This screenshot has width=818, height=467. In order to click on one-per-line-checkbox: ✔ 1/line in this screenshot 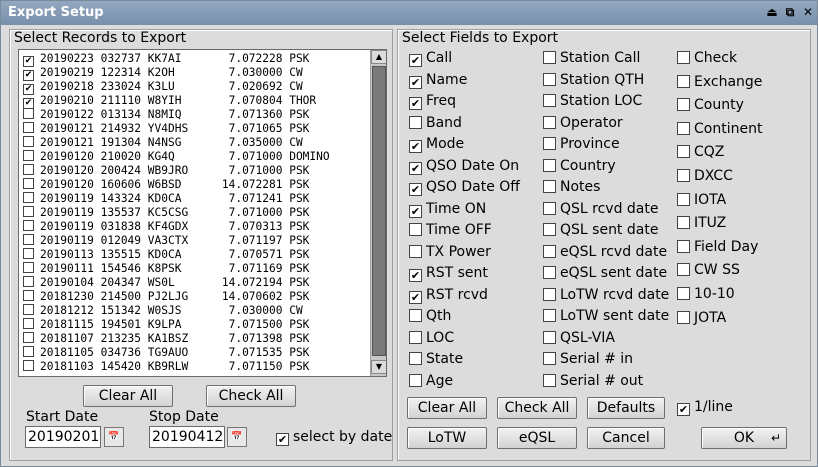, I will do `click(705, 407)`.